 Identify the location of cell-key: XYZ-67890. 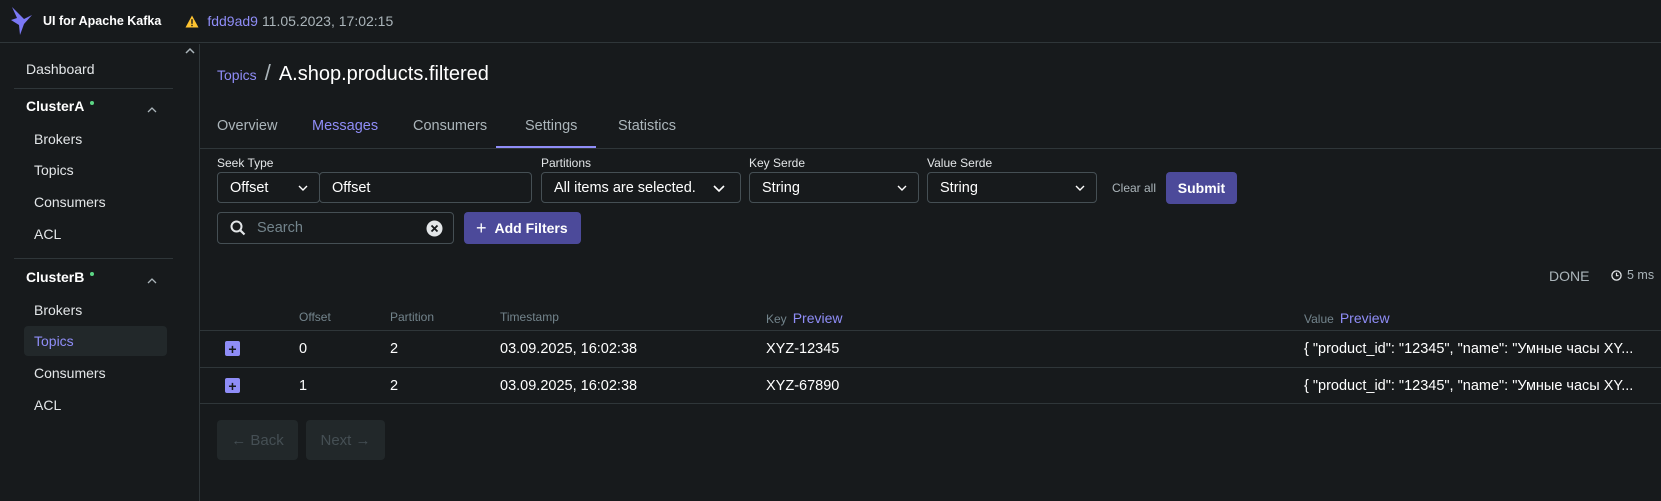
(803, 386).